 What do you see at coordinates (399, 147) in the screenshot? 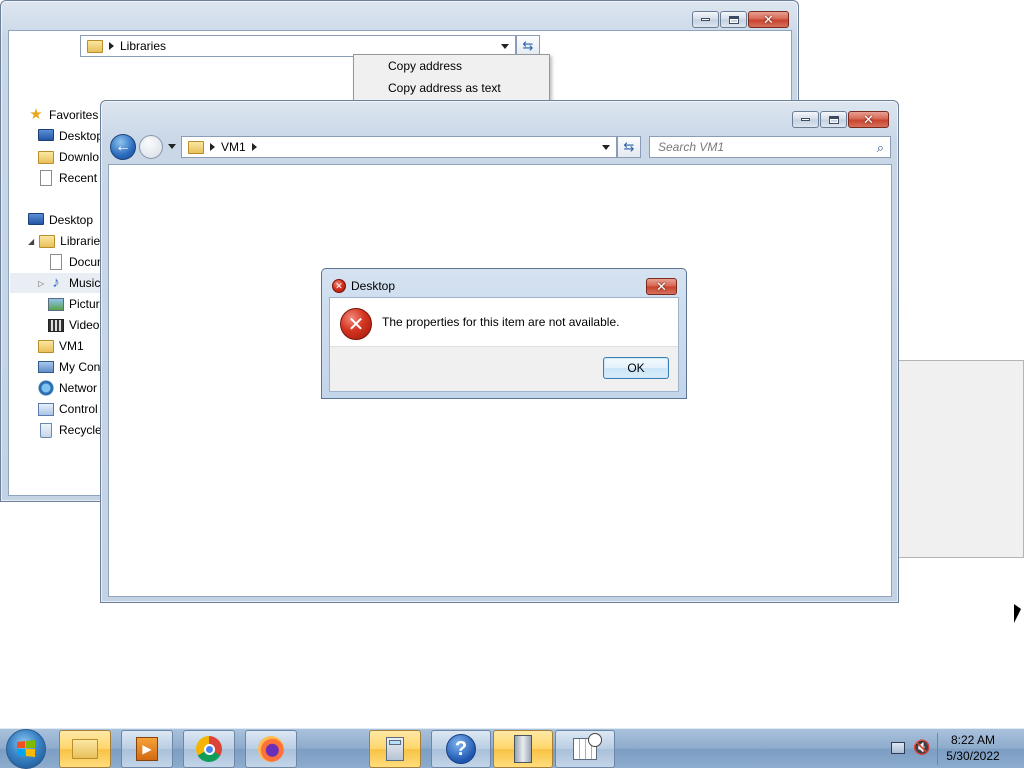
I see `front-address-bar: VM1` at bounding box center [399, 147].